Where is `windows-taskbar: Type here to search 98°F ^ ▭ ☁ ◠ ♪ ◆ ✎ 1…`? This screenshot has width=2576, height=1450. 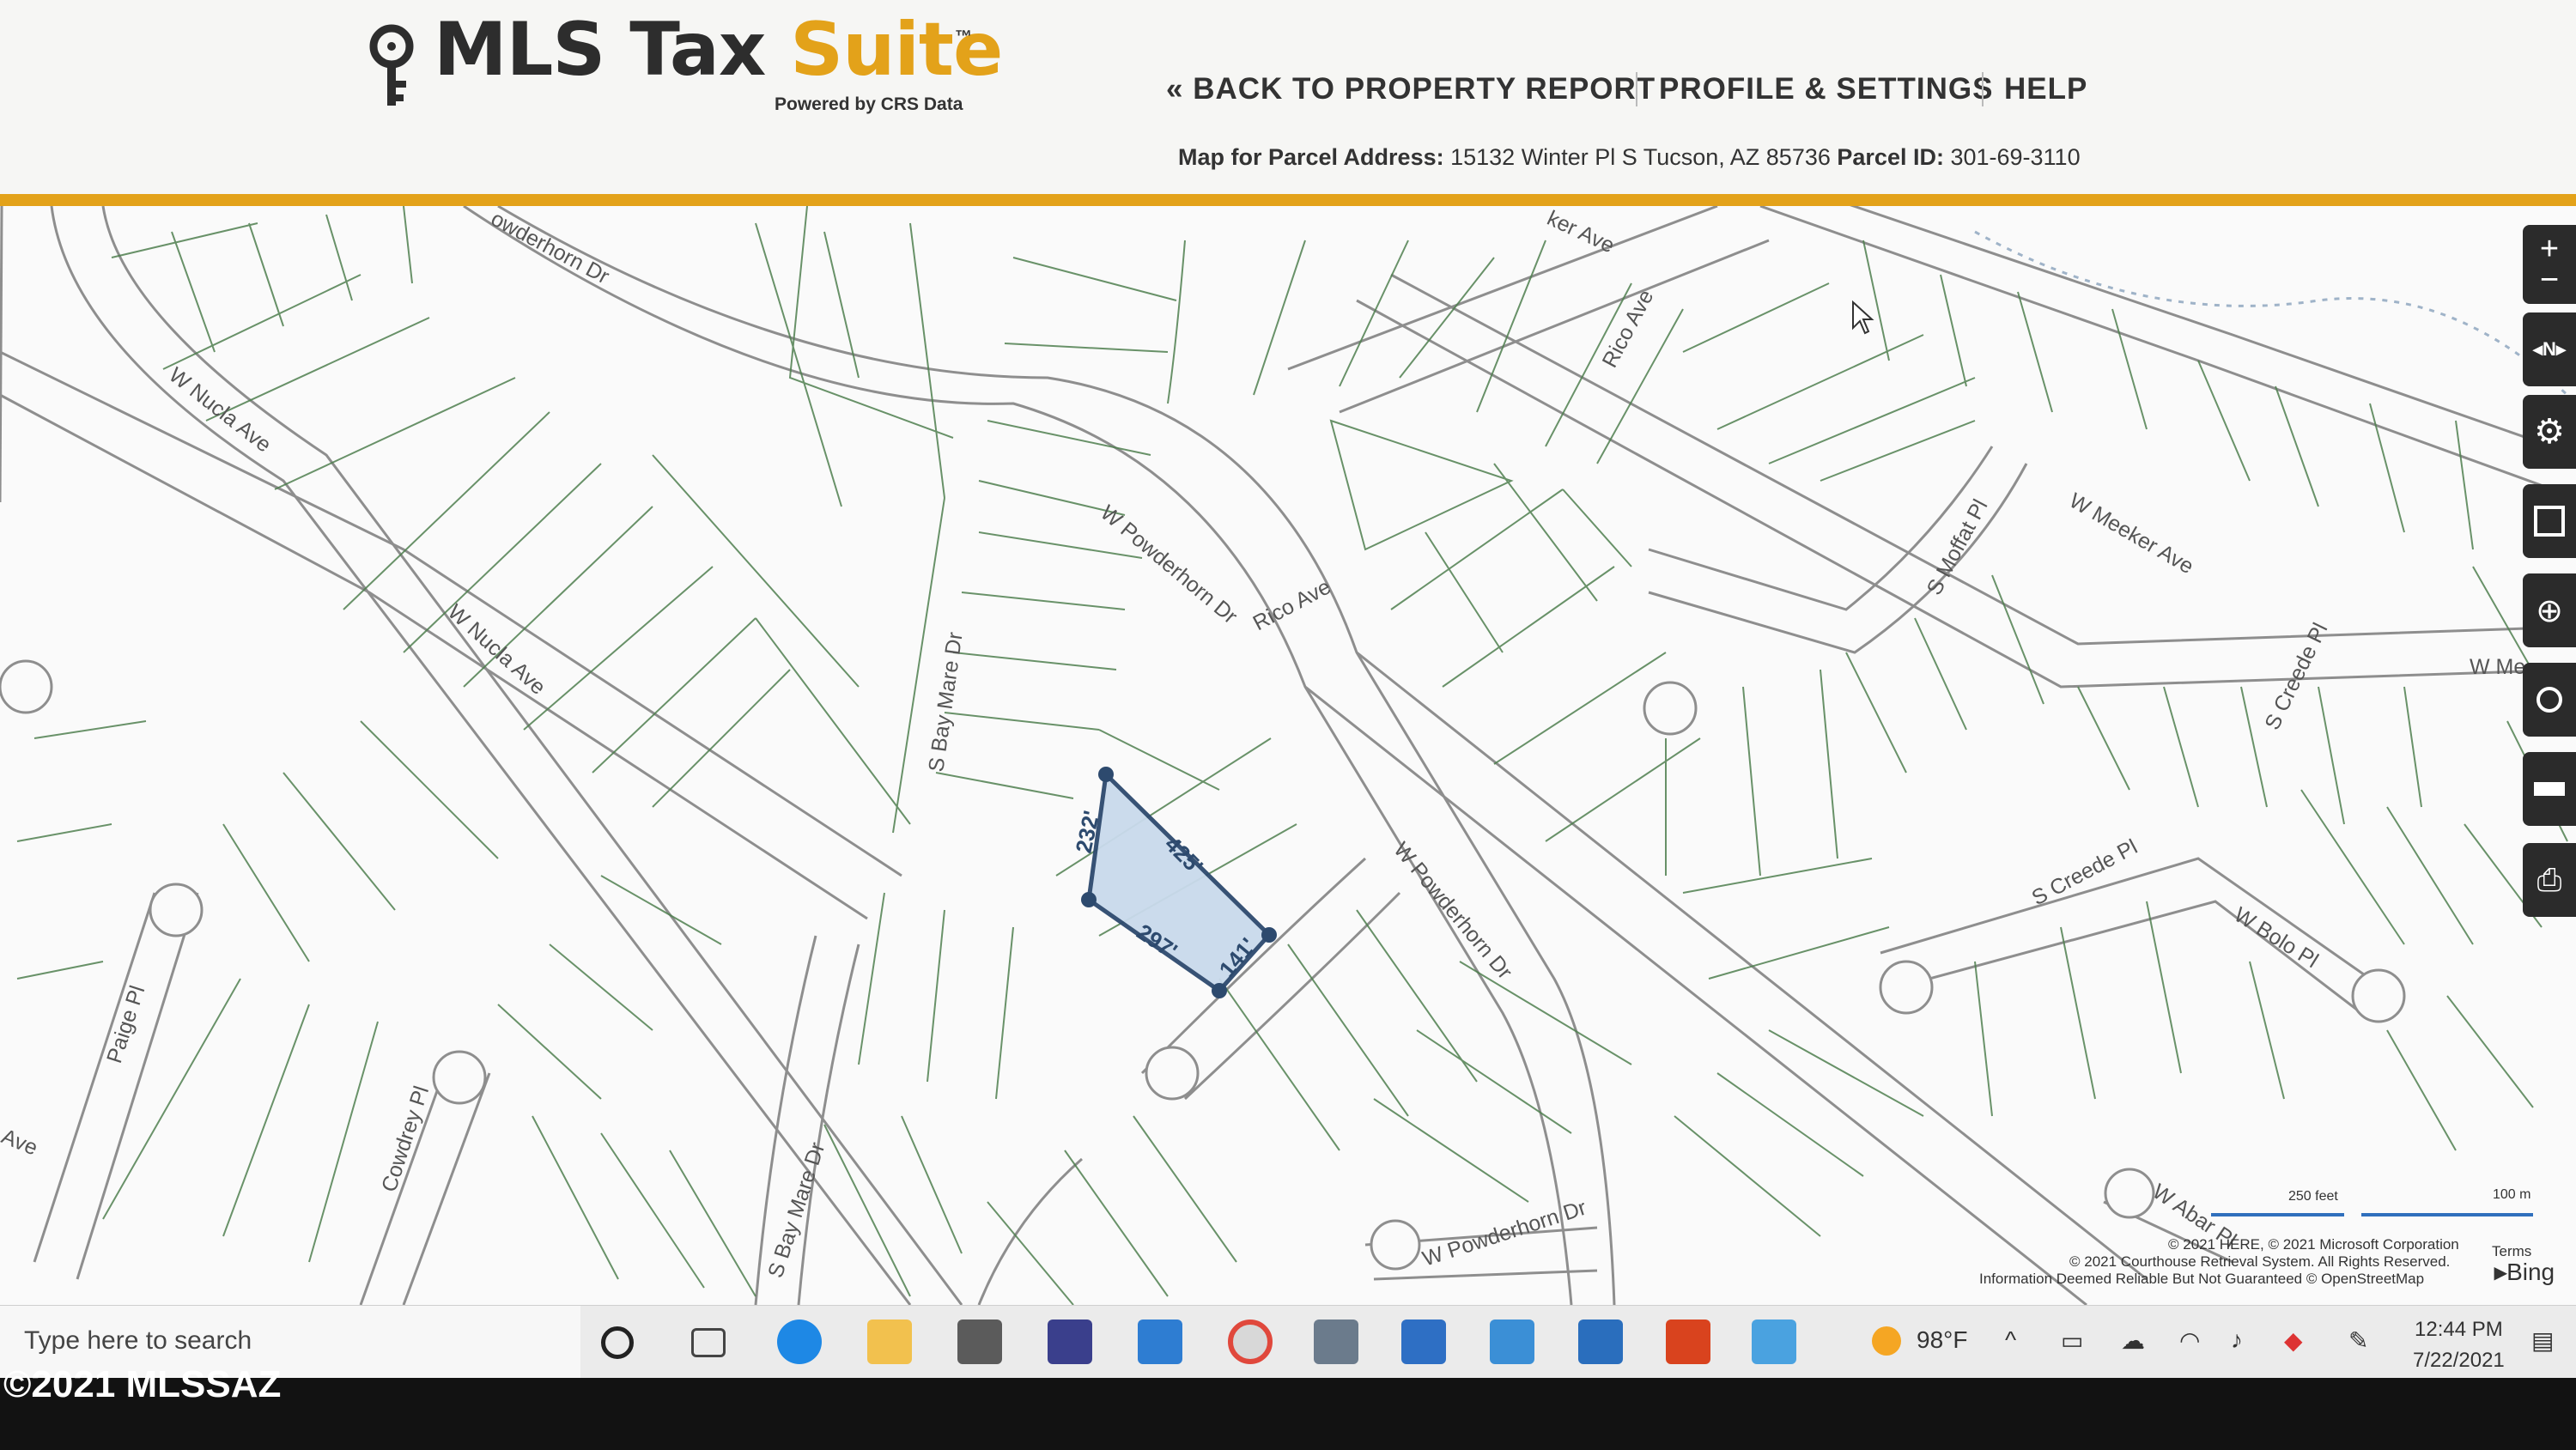 windows-taskbar: Type here to search 98°F ^ ▭ ☁ ◠ ♪ ◆ ✎ 1… is located at coordinates (1288, 1342).